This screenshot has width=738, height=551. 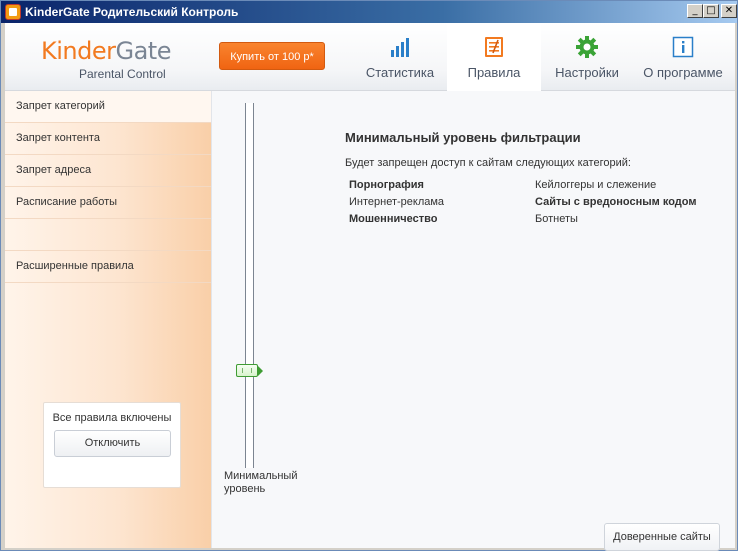 I want to click on tab-settings: Настройки, so click(x=587, y=57).